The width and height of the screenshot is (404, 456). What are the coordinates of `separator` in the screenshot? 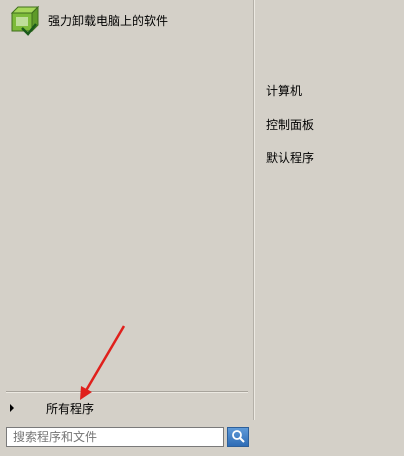 It's located at (127, 392).